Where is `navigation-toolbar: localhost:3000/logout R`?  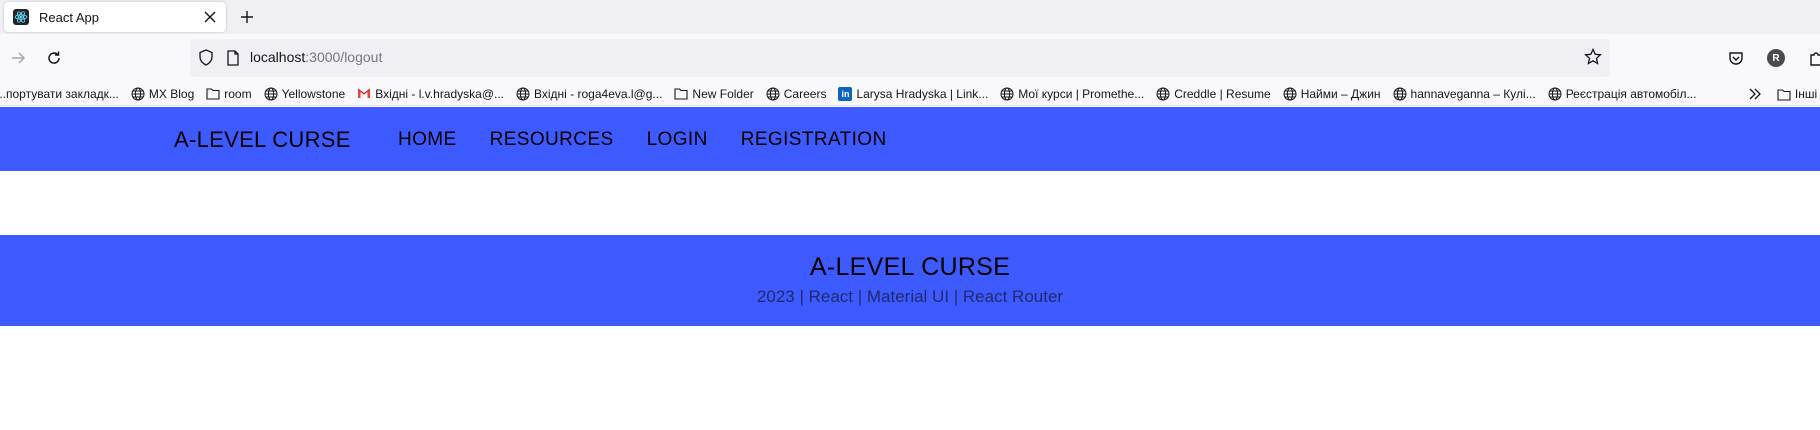 navigation-toolbar: localhost:3000/logout R is located at coordinates (910, 58).